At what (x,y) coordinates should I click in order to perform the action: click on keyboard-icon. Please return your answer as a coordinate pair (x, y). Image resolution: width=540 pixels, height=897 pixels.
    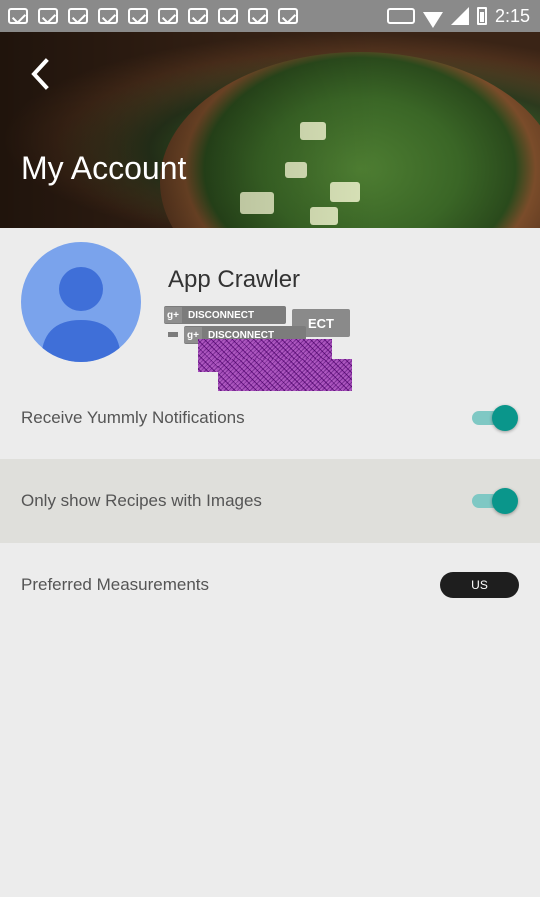
    Looking at the image, I should click on (400, 16).